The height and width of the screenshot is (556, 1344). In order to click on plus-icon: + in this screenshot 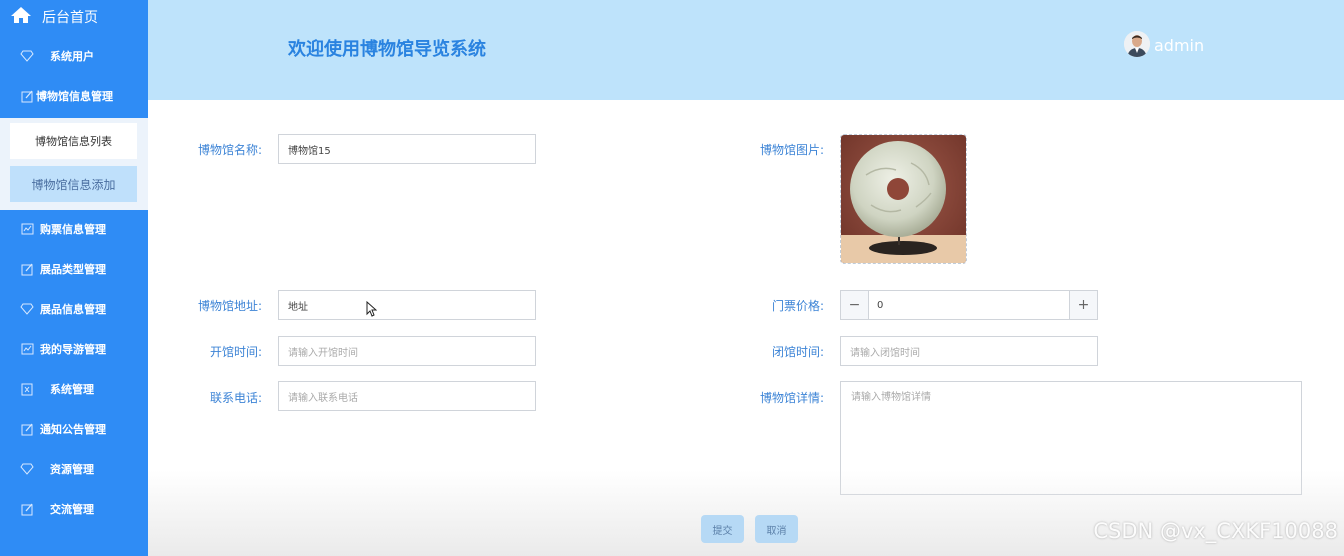, I will do `click(1083, 305)`.